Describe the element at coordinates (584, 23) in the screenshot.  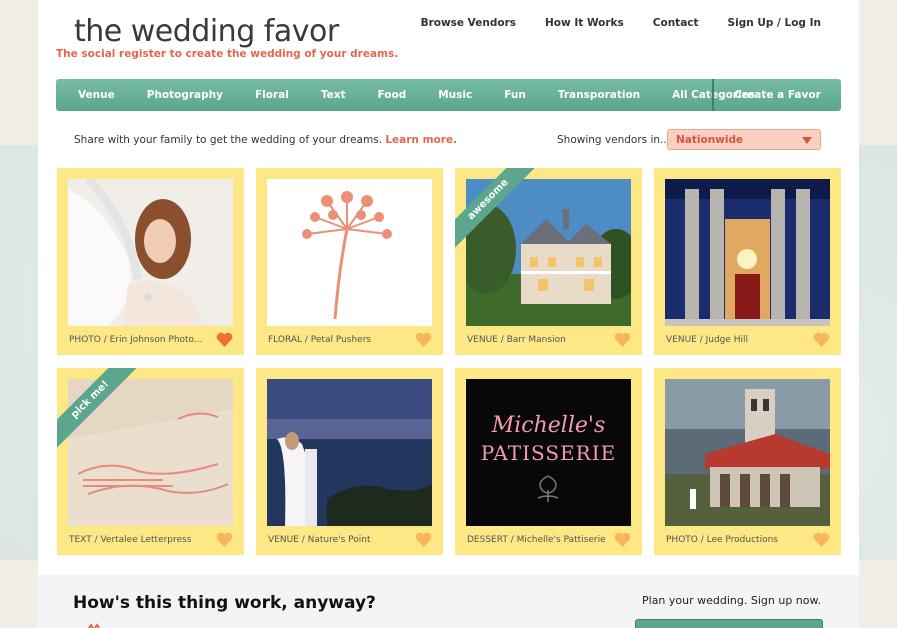
I see `nav-how-it-works: How It Works` at that location.